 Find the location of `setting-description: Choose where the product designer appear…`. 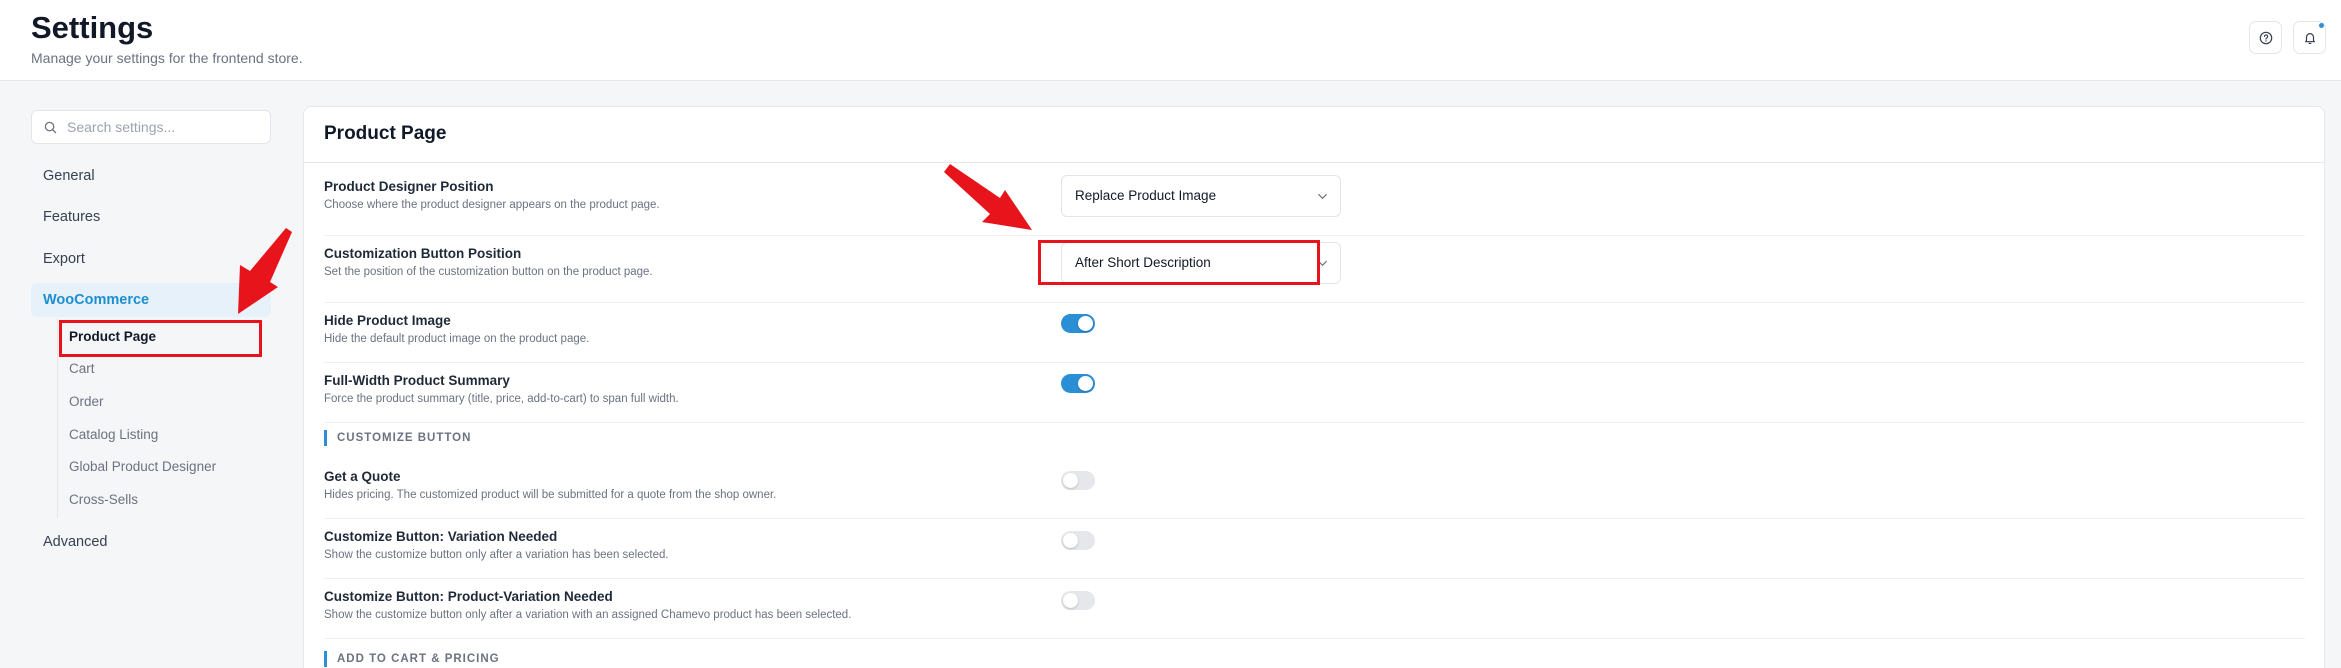

setting-description: Choose where the product designer appear… is located at coordinates (492, 205).